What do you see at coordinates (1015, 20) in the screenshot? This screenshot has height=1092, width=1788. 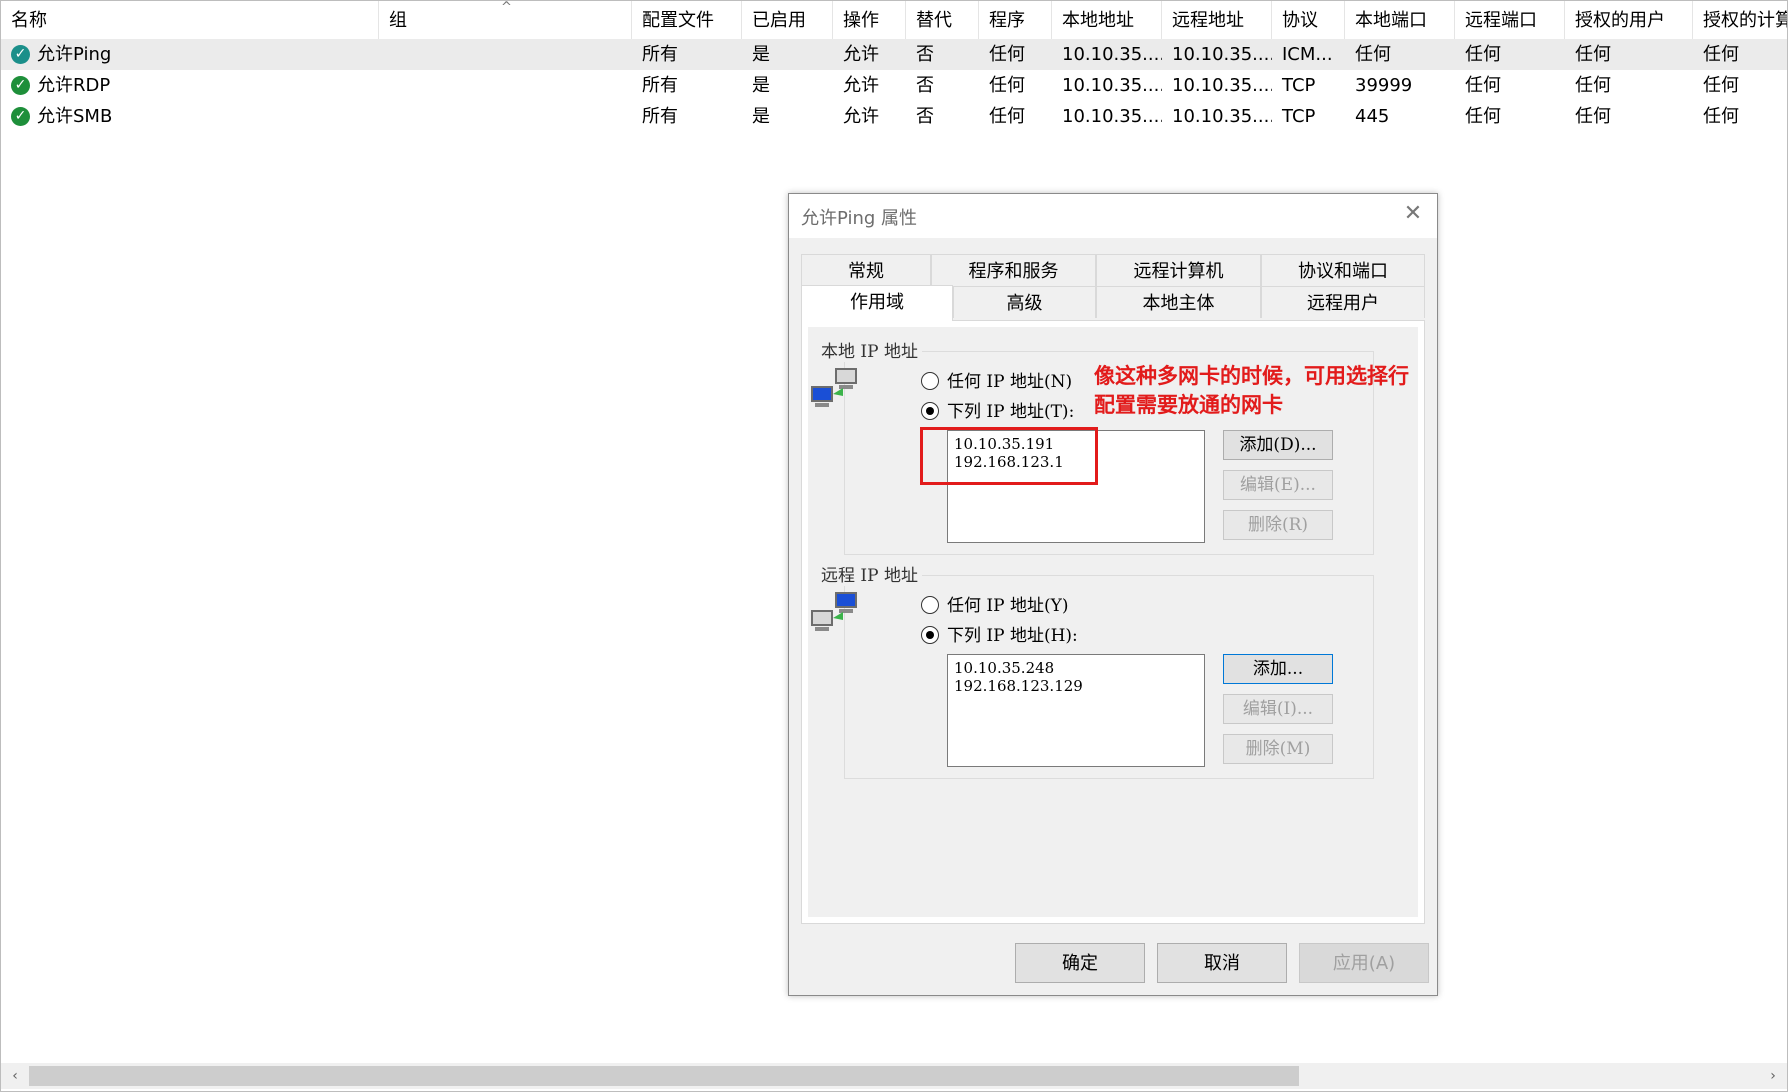 I see `column-header-program: 程序` at bounding box center [1015, 20].